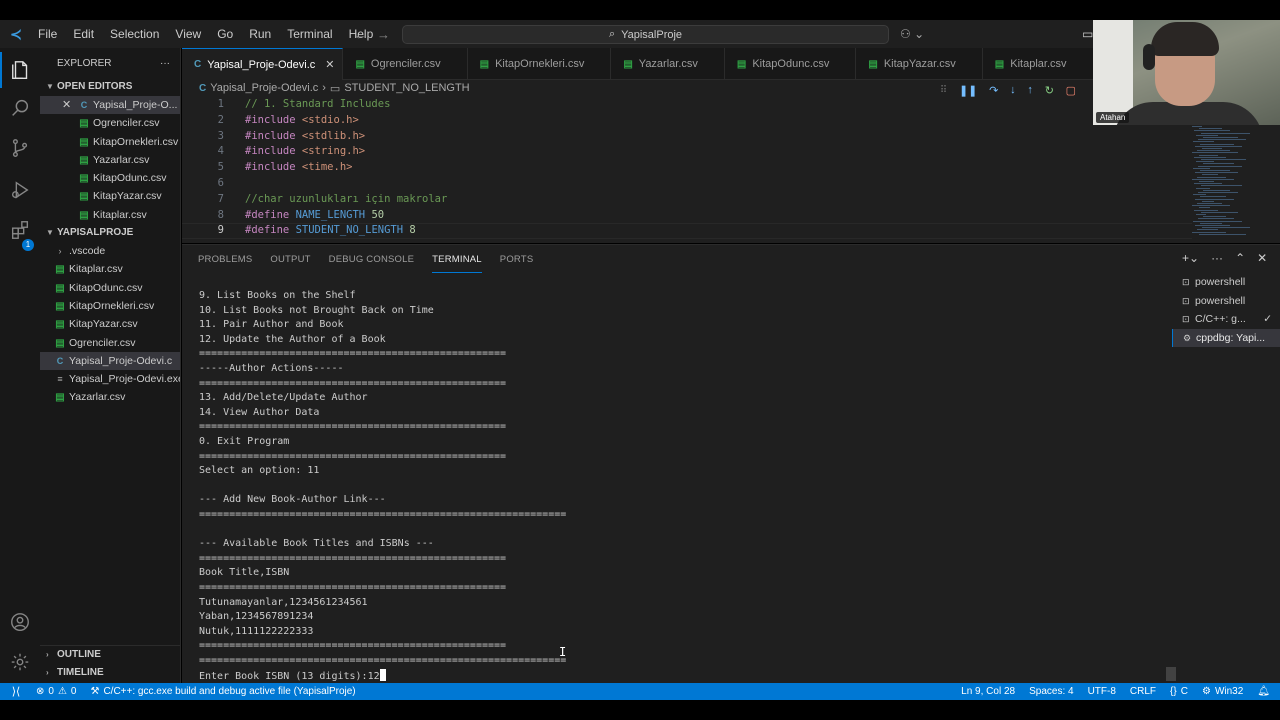 The height and width of the screenshot is (720, 1280). I want to click on project-section: ▼ YAPISALPROJE, so click(110, 233).